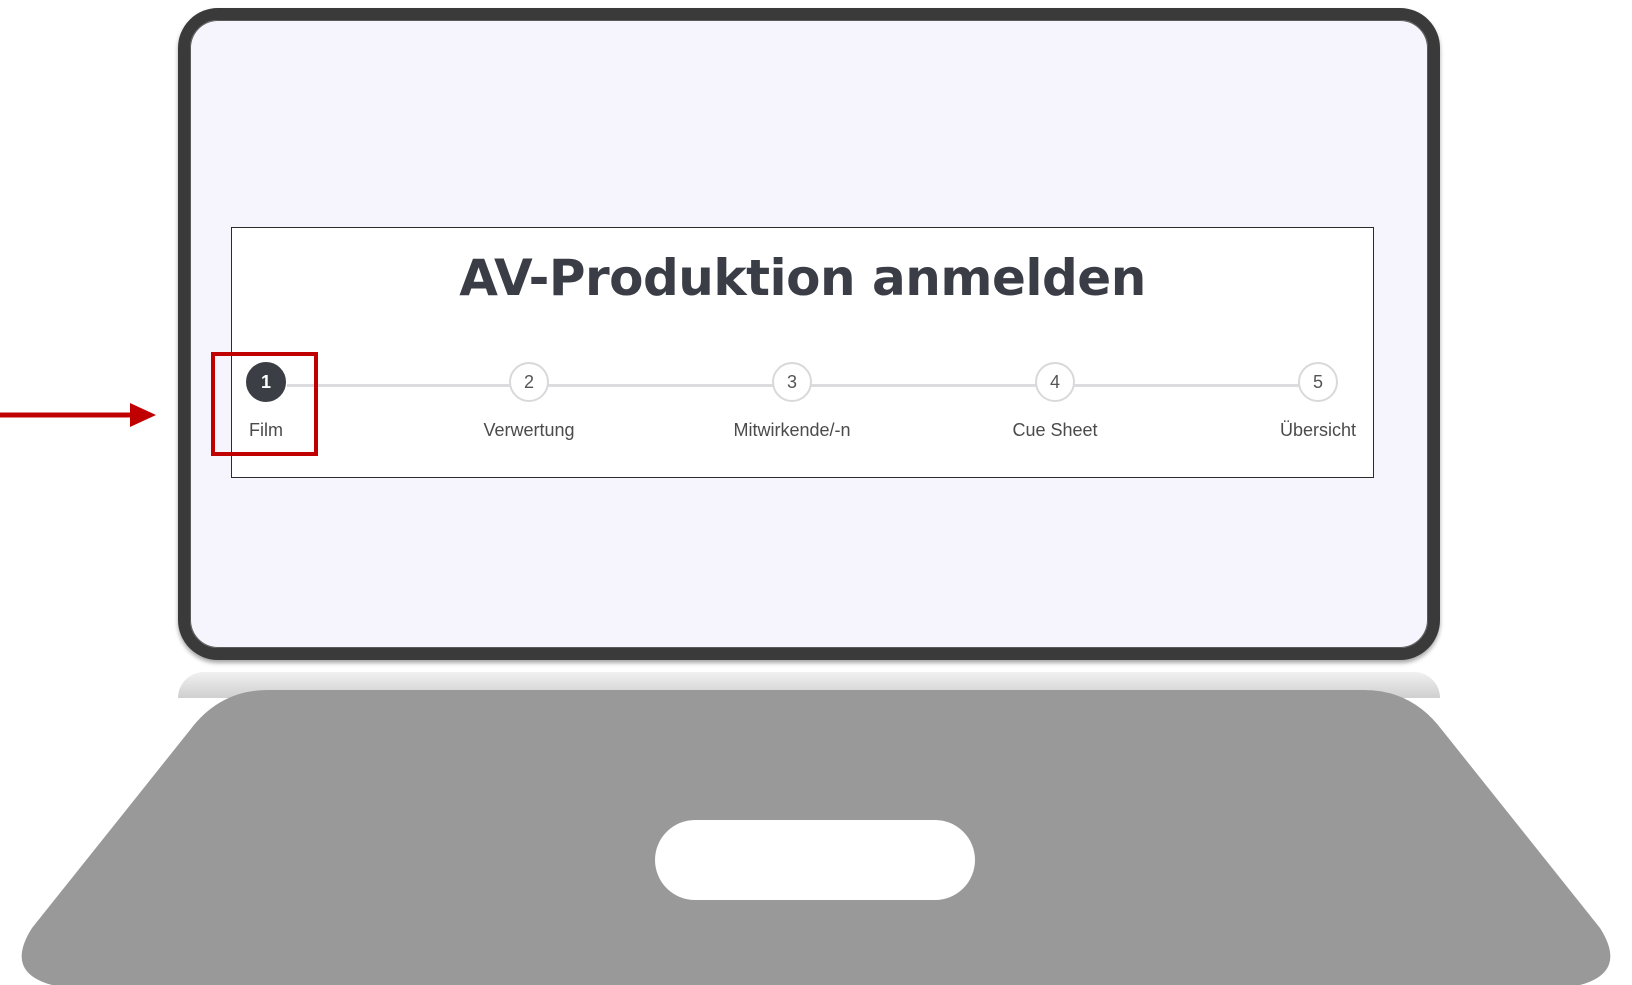  What do you see at coordinates (529, 430) in the screenshot?
I see `step-label: Verwertung` at bounding box center [529, 430].